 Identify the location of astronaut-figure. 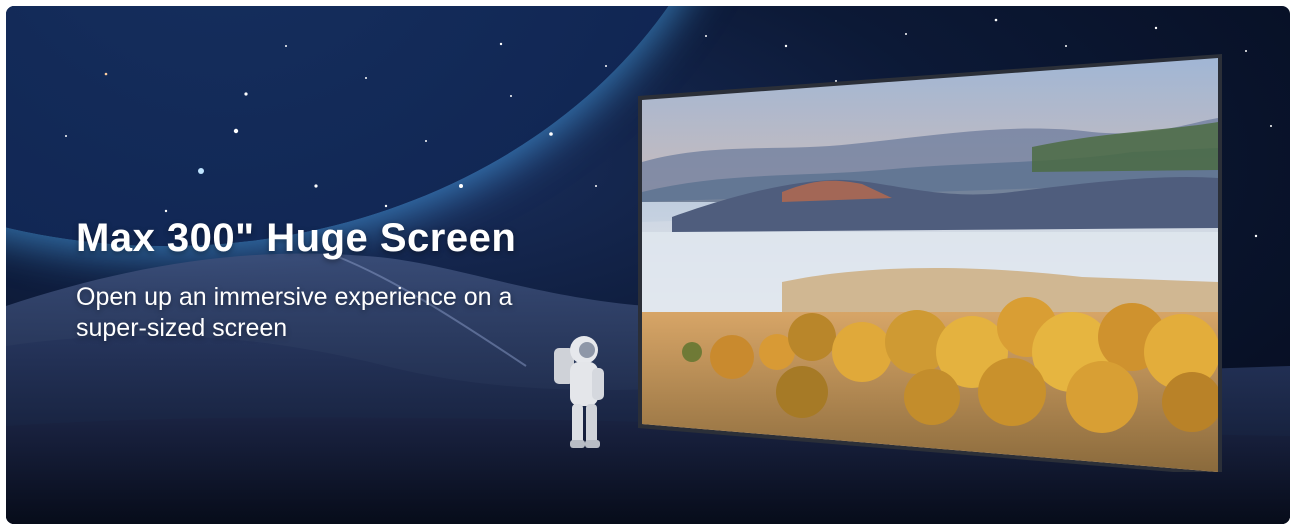
(579, 392).